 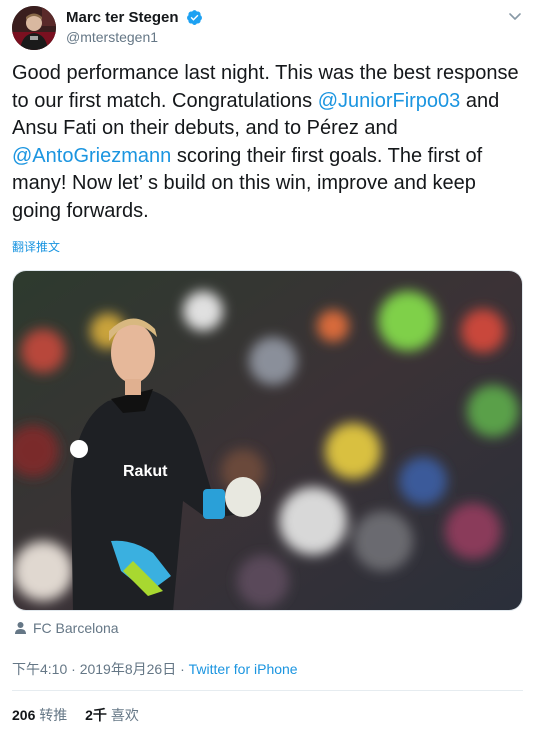 I want to click on mention-link-junior-firpo: @JuniorFirpo03, so click(x=389, y=101).